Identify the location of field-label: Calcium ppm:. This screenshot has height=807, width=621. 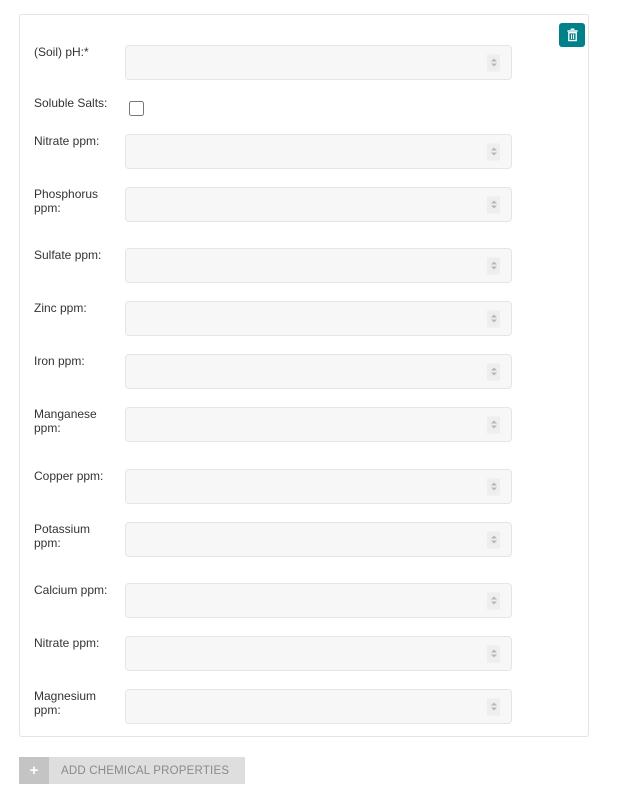
(71, 590).